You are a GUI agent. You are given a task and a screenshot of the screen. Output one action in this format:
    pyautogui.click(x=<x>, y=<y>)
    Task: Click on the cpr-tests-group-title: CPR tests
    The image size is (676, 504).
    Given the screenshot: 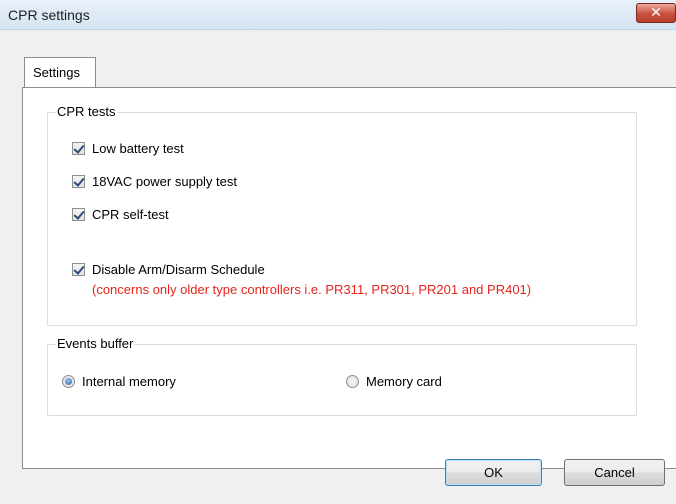 What is the action you would take?
    pyautogui.click(x=86, y=111)
    